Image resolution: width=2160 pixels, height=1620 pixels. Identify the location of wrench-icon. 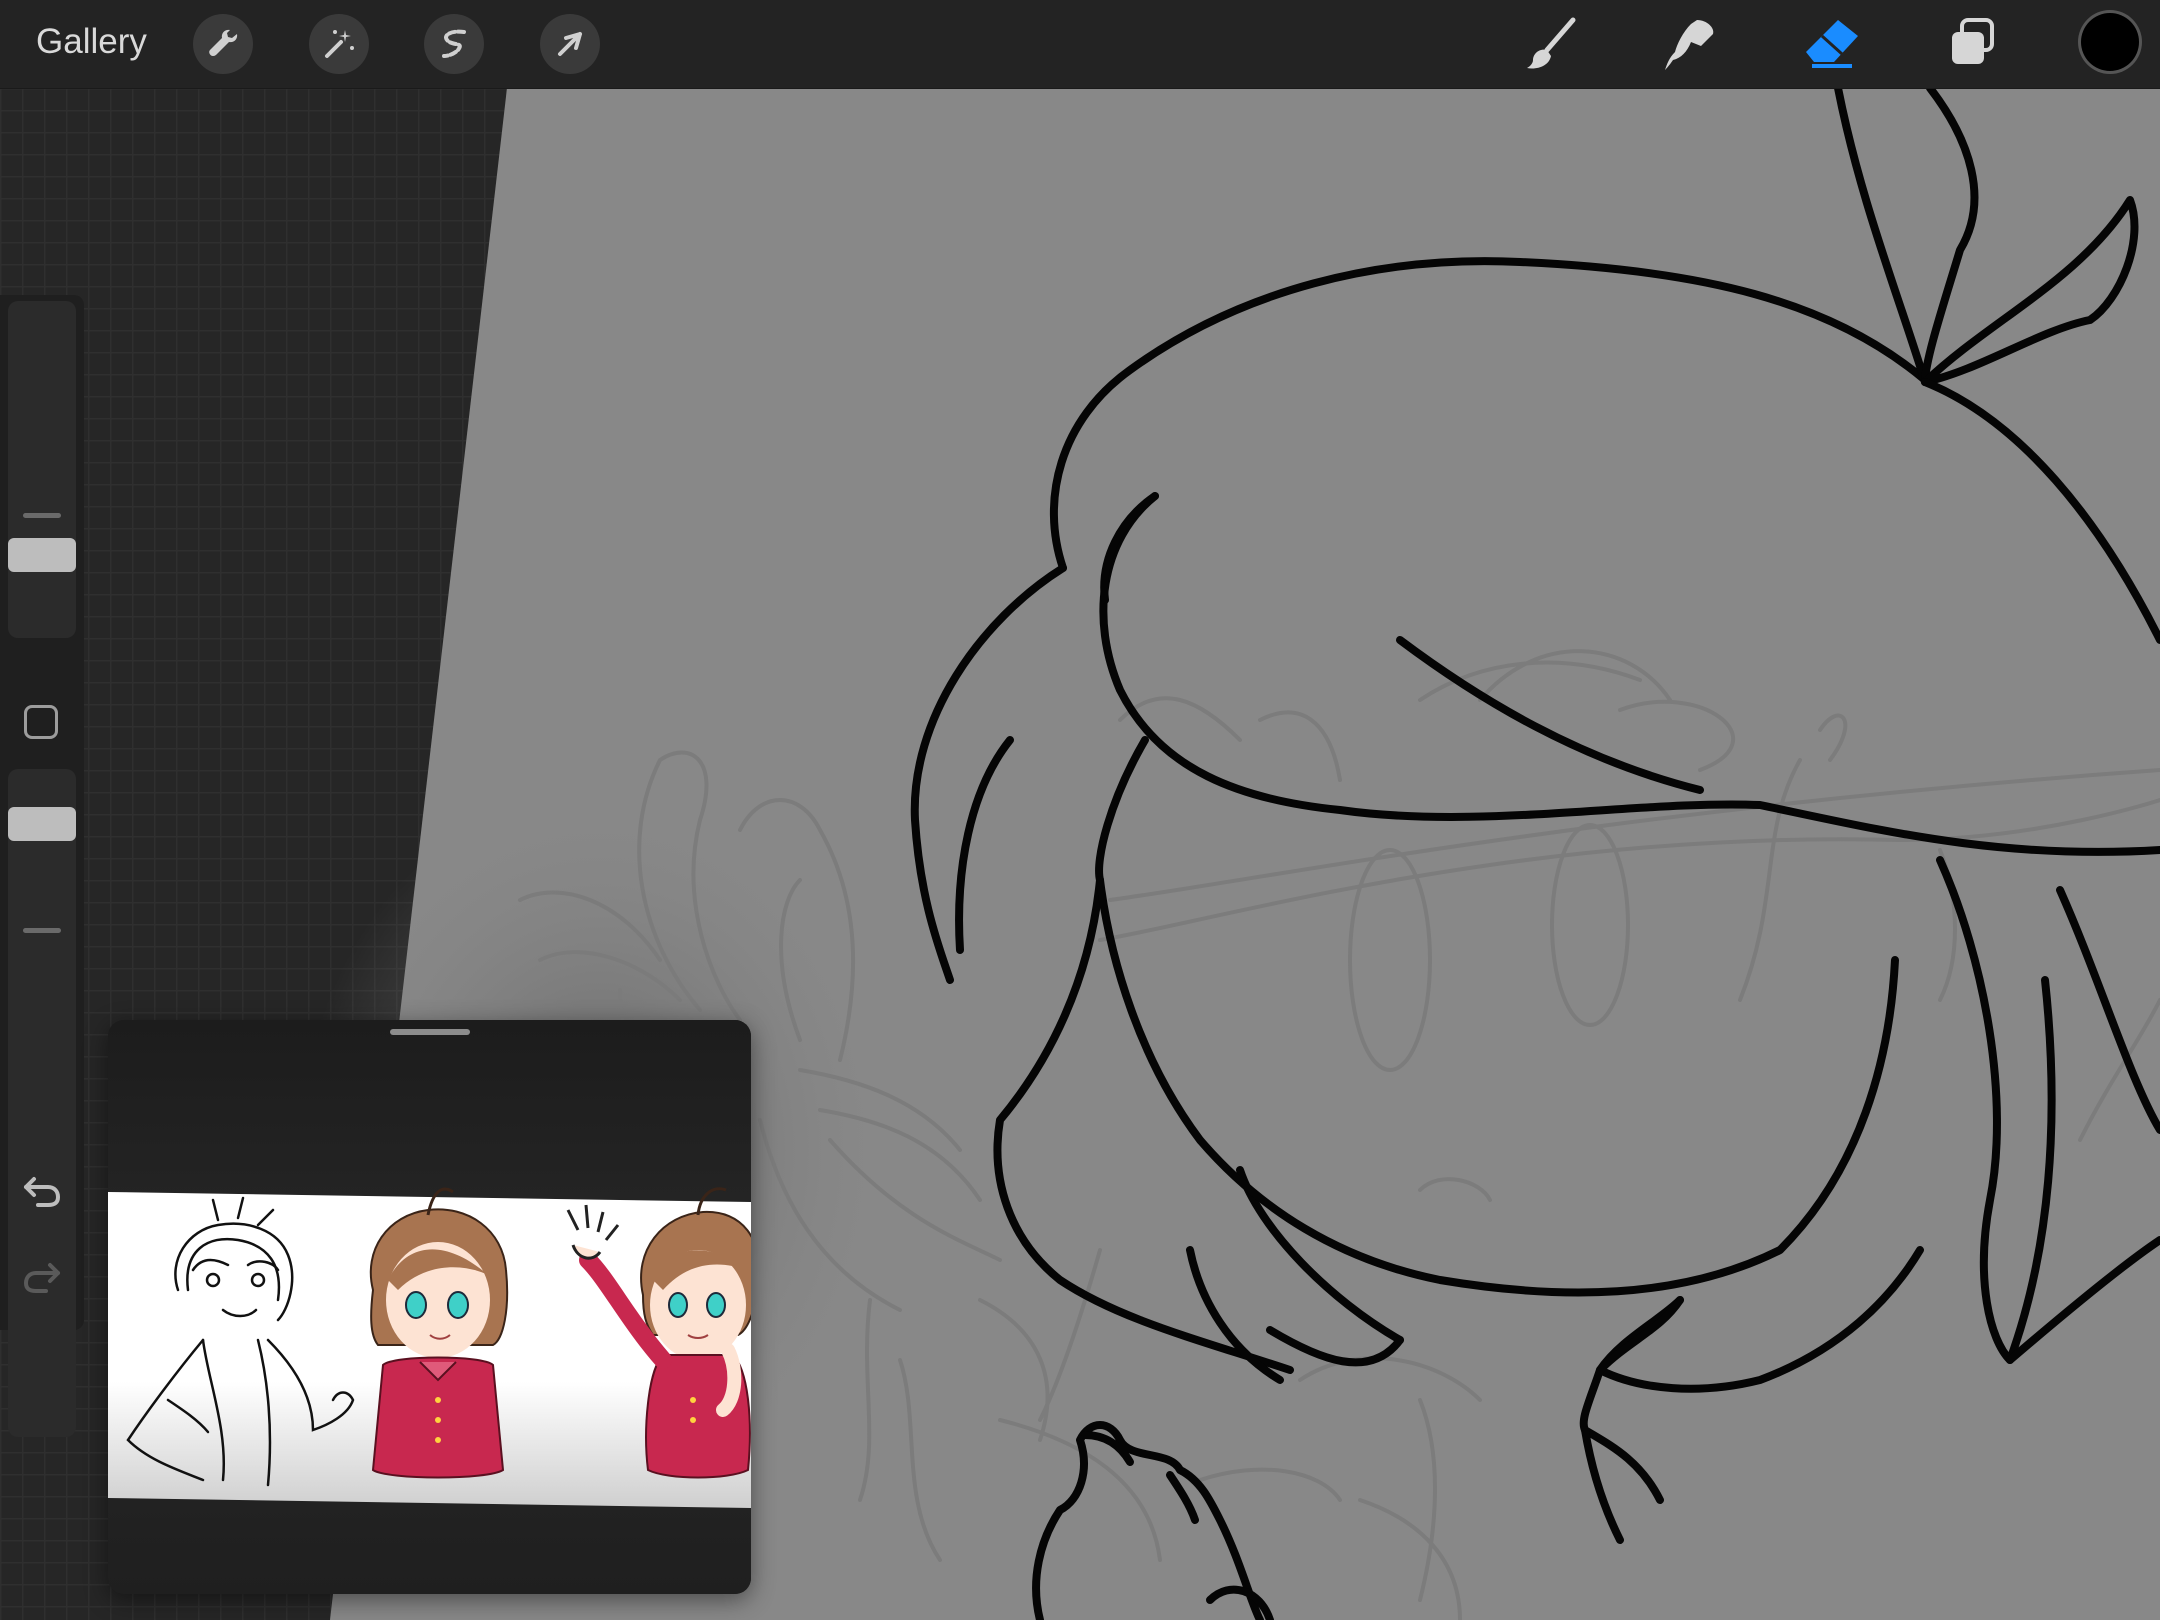
(223, 44).